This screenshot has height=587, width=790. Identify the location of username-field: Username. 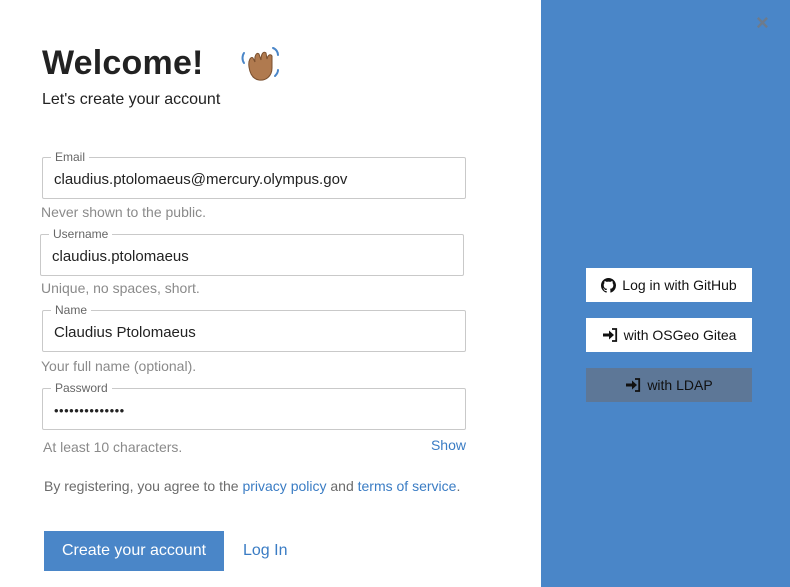
(252, 251).